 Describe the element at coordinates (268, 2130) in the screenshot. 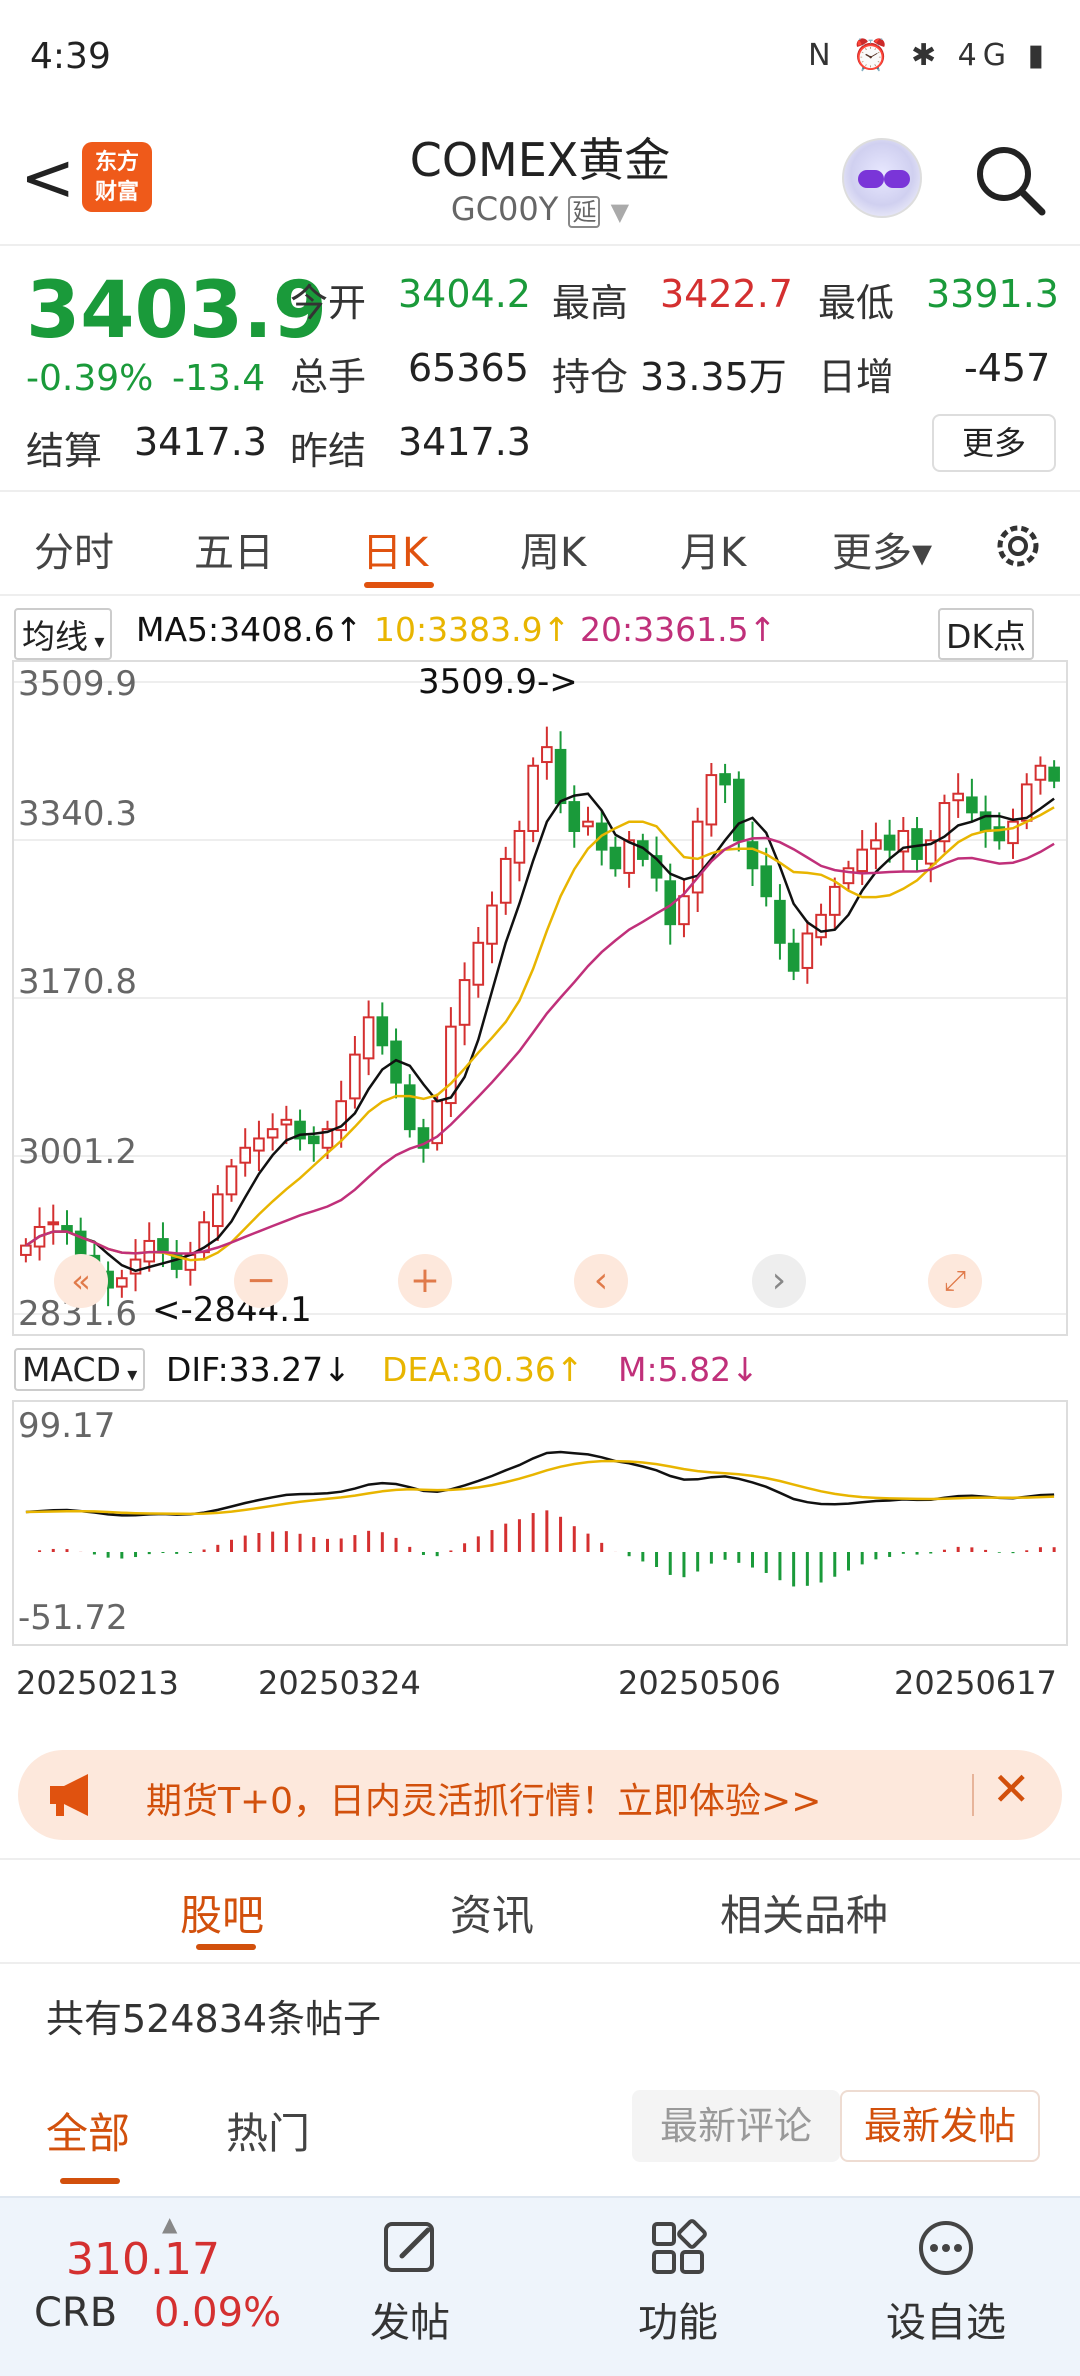

I see `filter-hot: 热门` at that location.